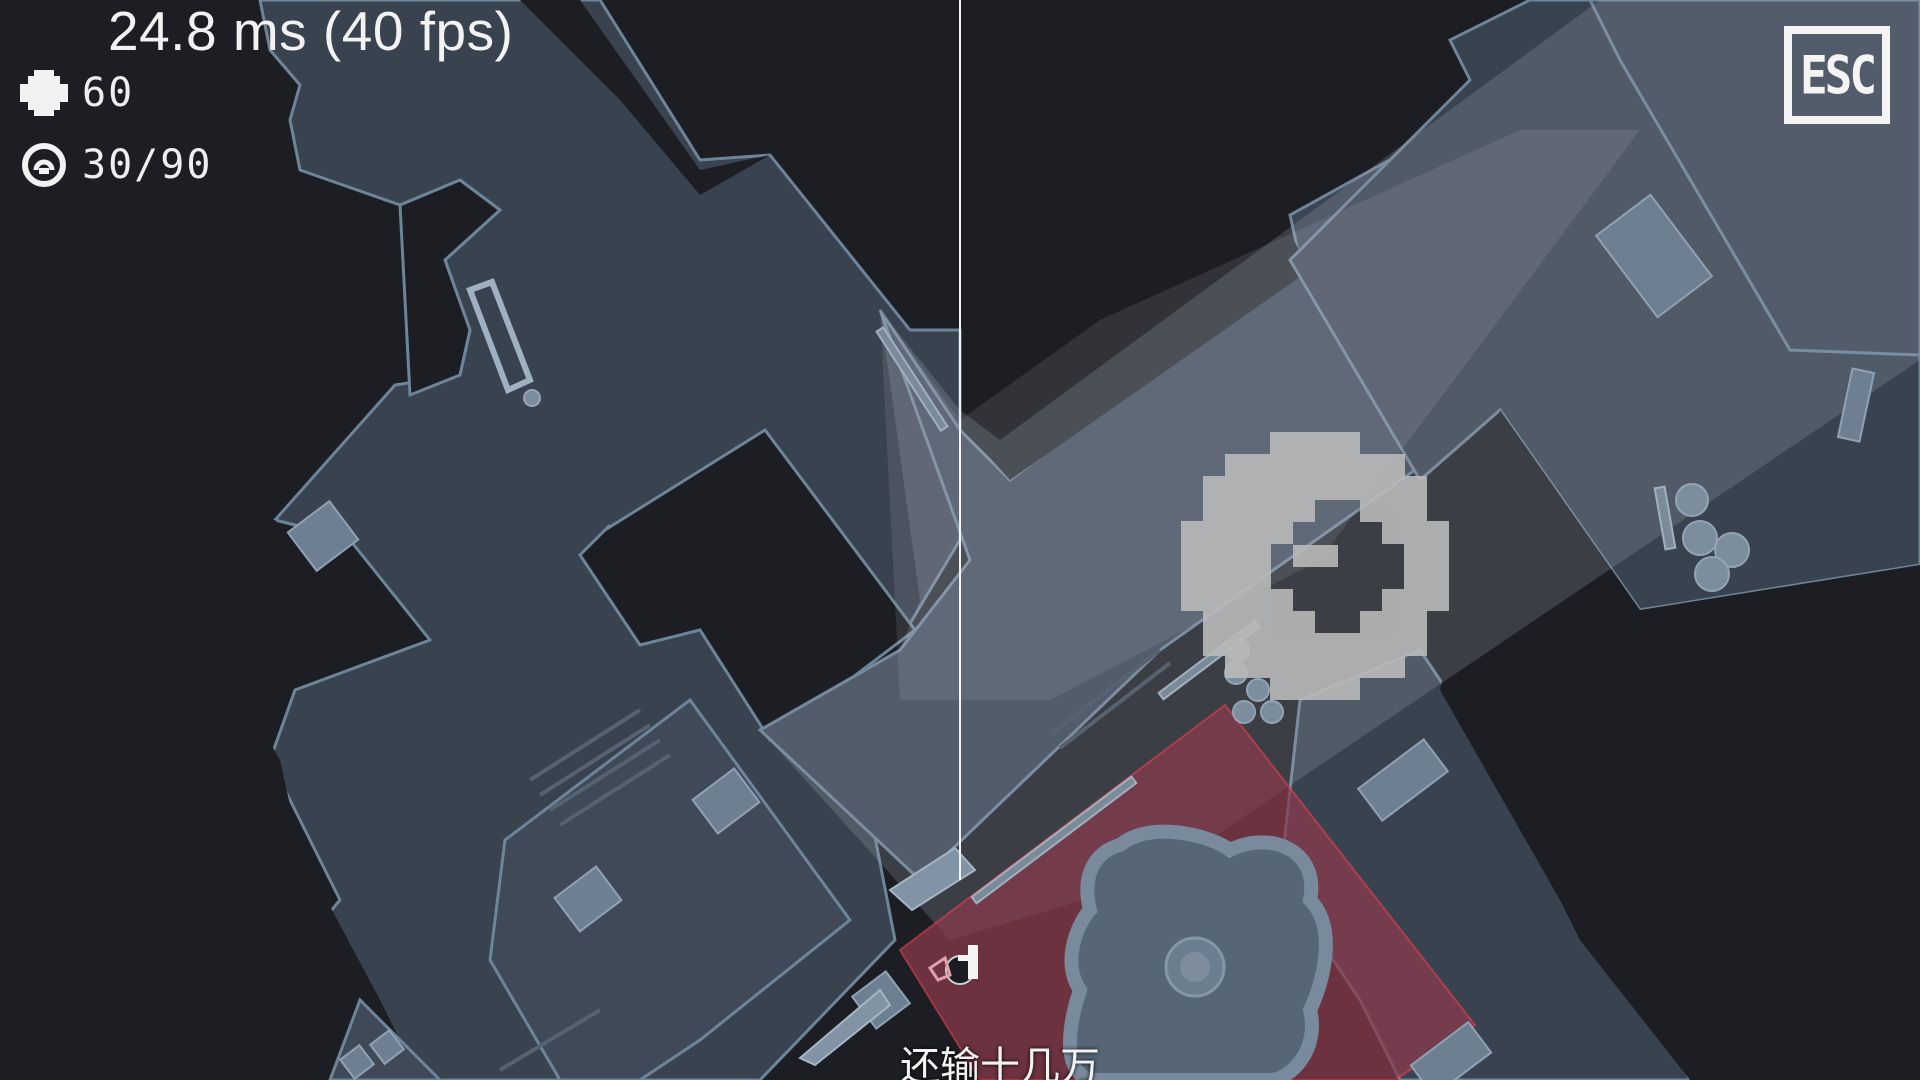 The height and width of the screenshot is (1080, 1920). I want to click on esc-pause-icon: ESC, so click(1838, 75).